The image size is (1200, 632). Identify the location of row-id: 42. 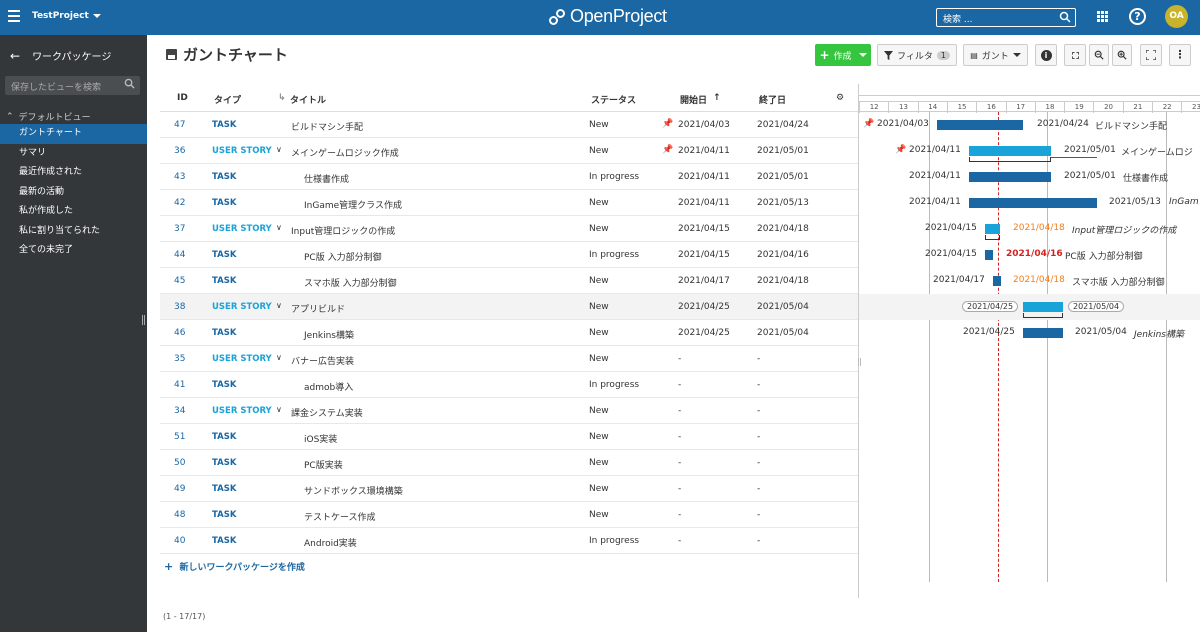
(179, 203).